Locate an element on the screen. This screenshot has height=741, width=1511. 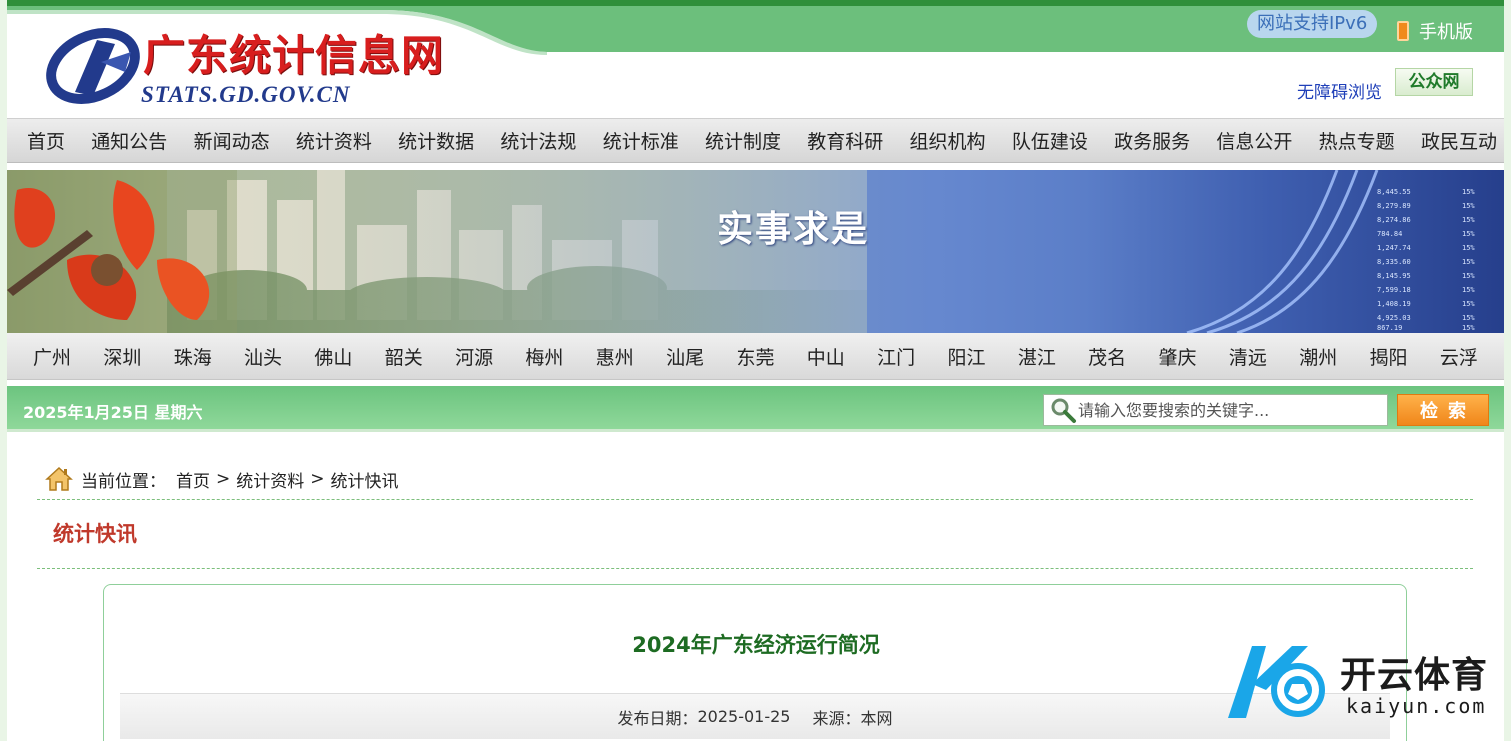
mobile-version-link: 手机版 is located at coordinates (1435, 31).